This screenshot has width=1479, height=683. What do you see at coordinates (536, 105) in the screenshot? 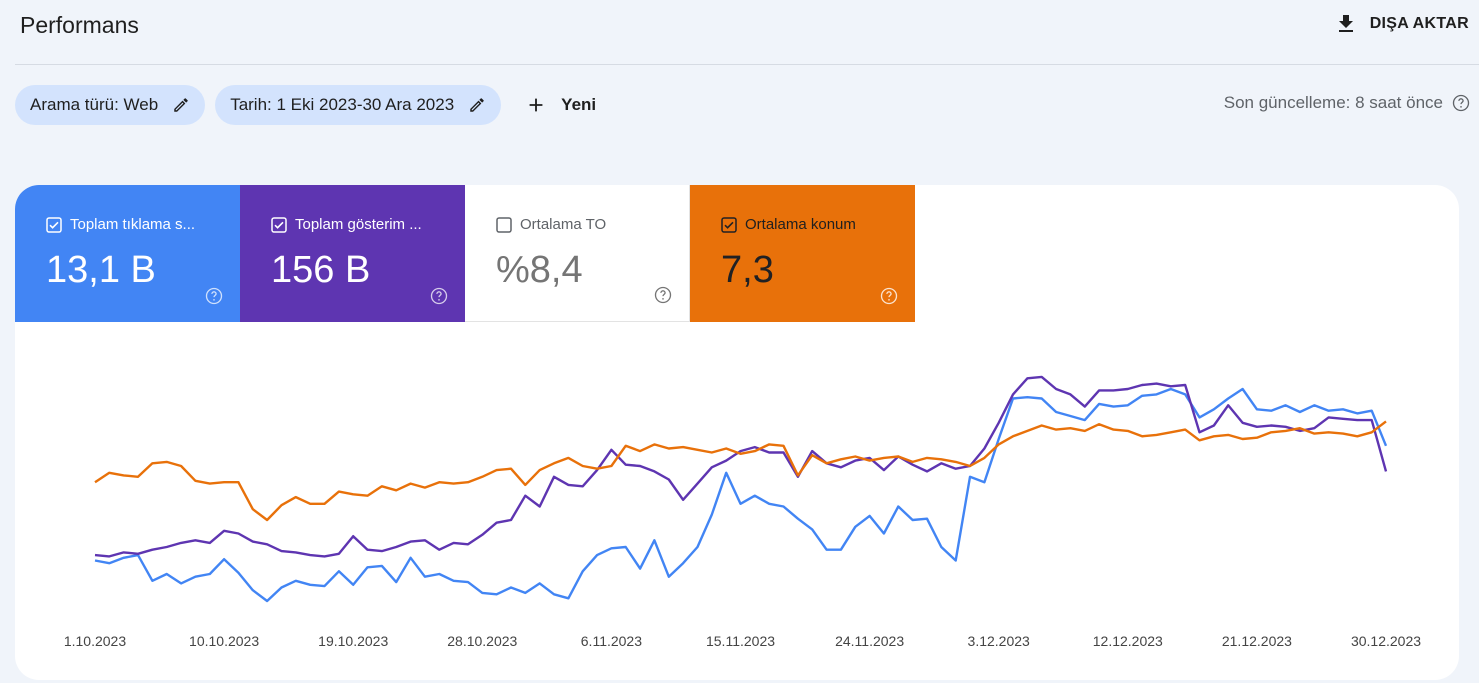
I see `plus-icon` at bounding box center [536, 105].